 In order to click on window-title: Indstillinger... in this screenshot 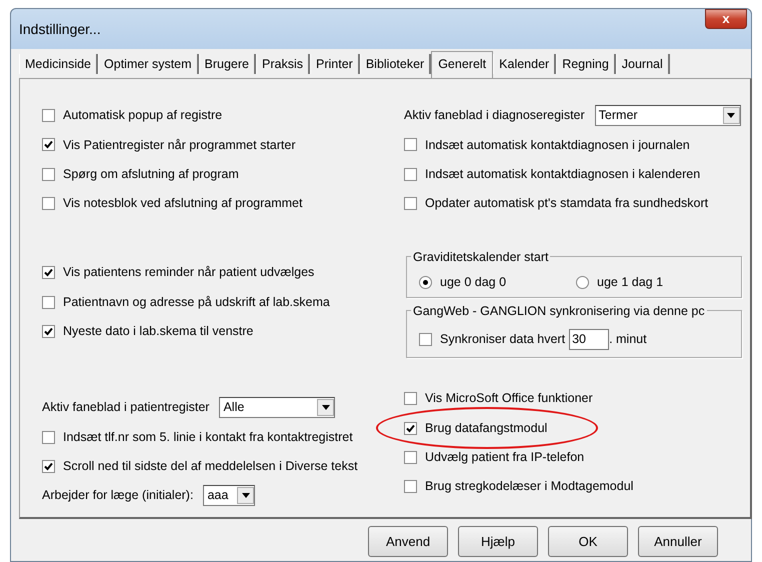, I will do `click(60, 29)`.